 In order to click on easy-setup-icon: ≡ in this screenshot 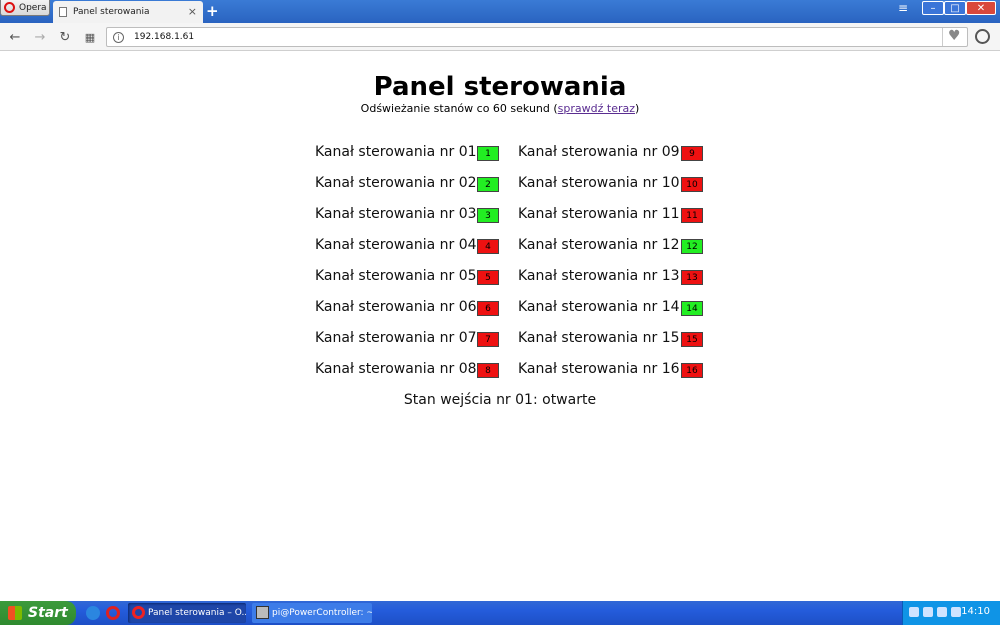, I will do `click(903, 8)`.